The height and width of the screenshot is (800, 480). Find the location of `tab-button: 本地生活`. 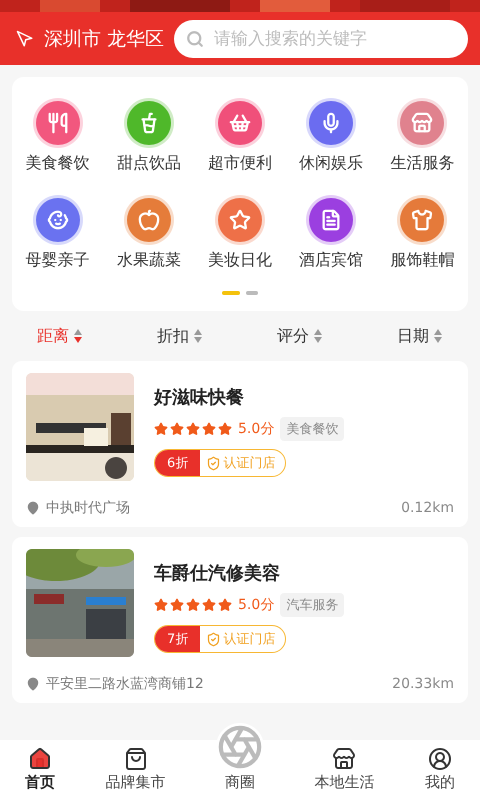

tab-button: 本地生活 is located at coordinates (344, 769).